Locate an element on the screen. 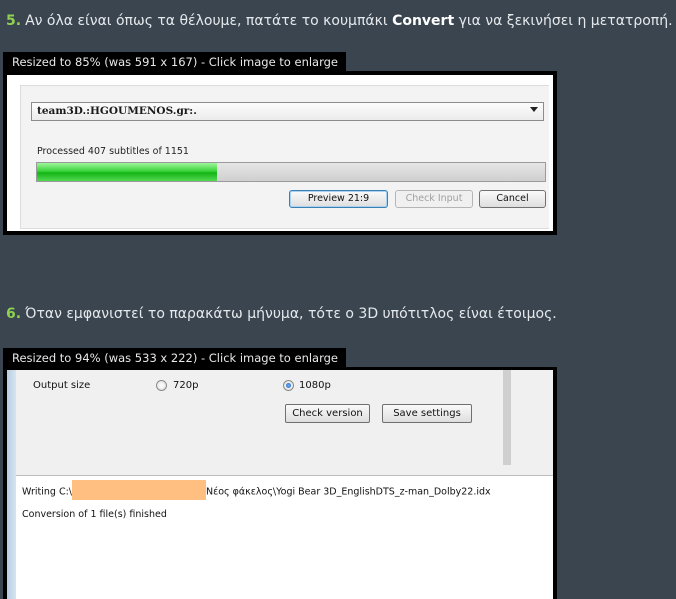 This screenshot has width=676, height=599. step-number: 5. is located at coordinates (14, 21).